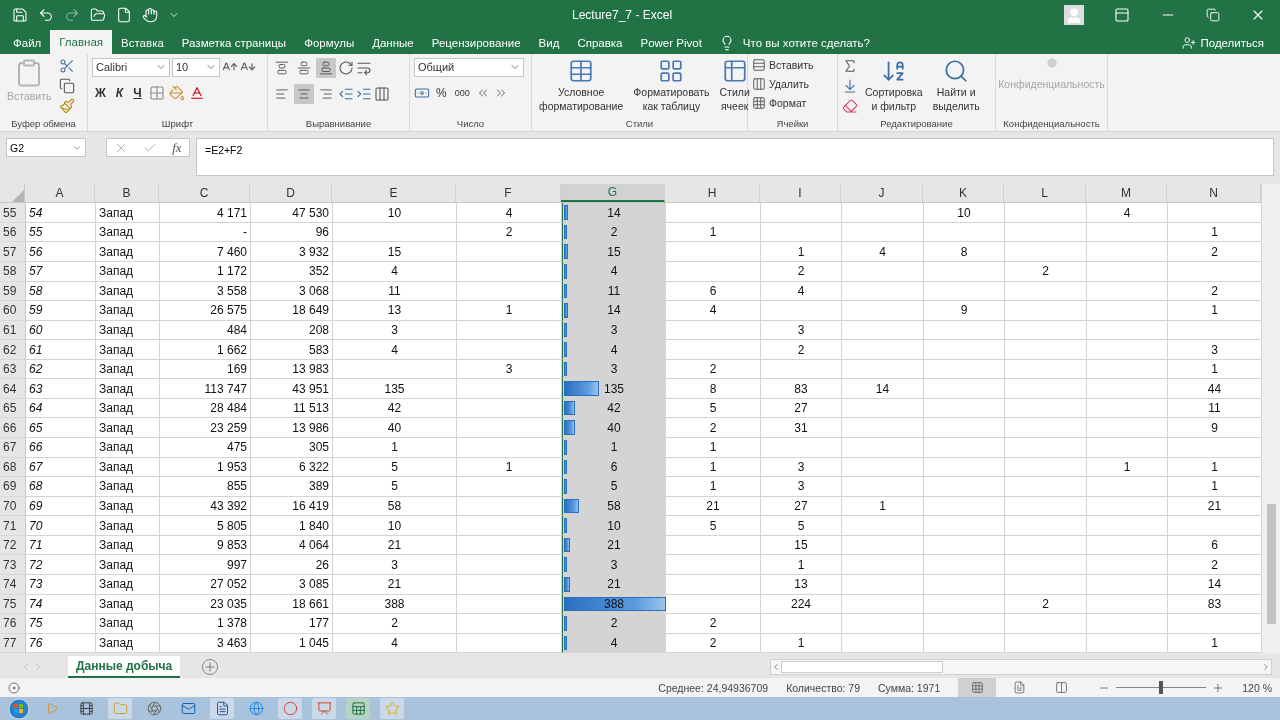 The width and height of the screenshot is (1280, 720). What do you see at coordinates (98, 14) in the screenshot?
I see `folder-icon` at bounding box center [98, 14].